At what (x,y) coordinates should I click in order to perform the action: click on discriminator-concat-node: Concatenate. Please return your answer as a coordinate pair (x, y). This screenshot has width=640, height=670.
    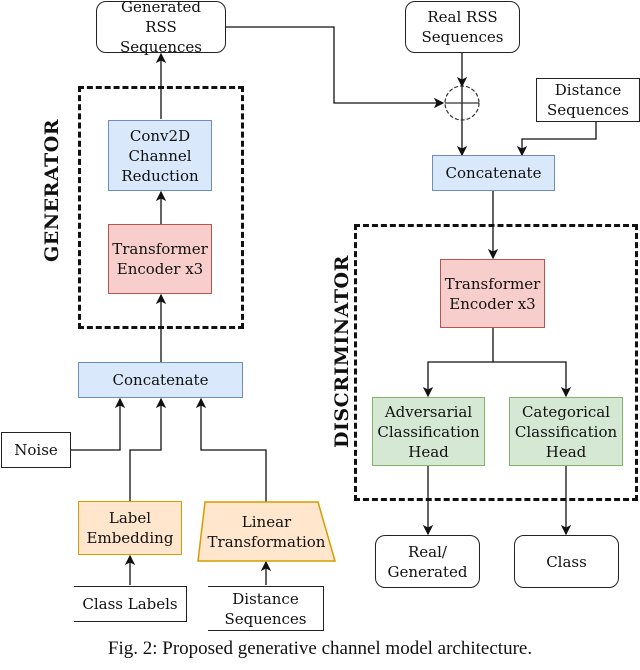
    Looking at the image, I should click on (493, 173).